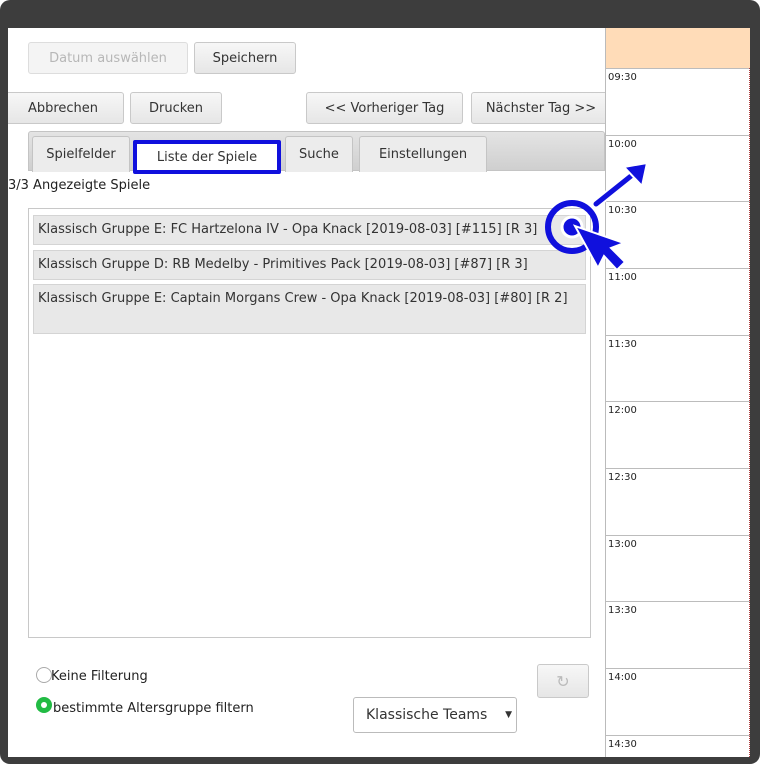 This screenshot has height=764, width=760. What do you see at coordinates (678, 168) in the screenshot?
I see `calendar-slot: 10:00` at bounding box center [678, 168].